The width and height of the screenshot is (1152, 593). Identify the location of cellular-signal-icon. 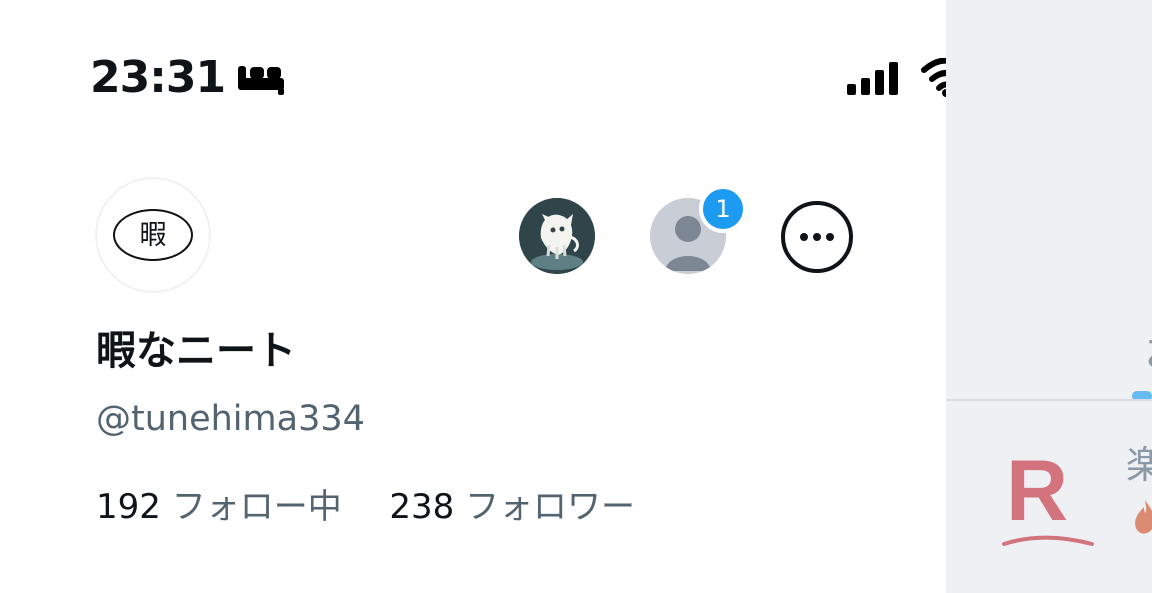
(872, 78).